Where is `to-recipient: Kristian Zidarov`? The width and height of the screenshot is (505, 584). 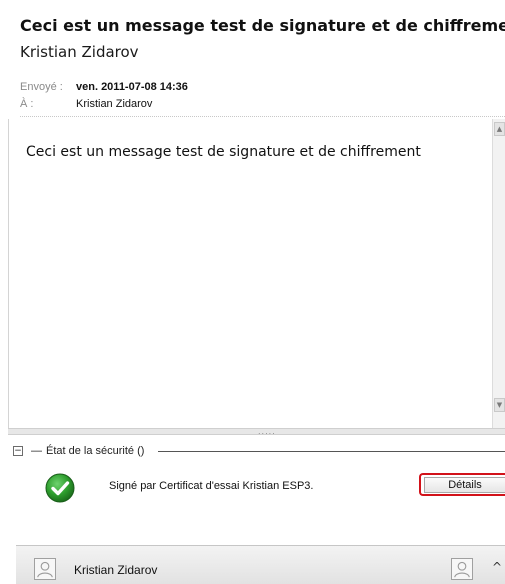
to-recipient: Kristian Zidarov is located at coordinates (114, 104).